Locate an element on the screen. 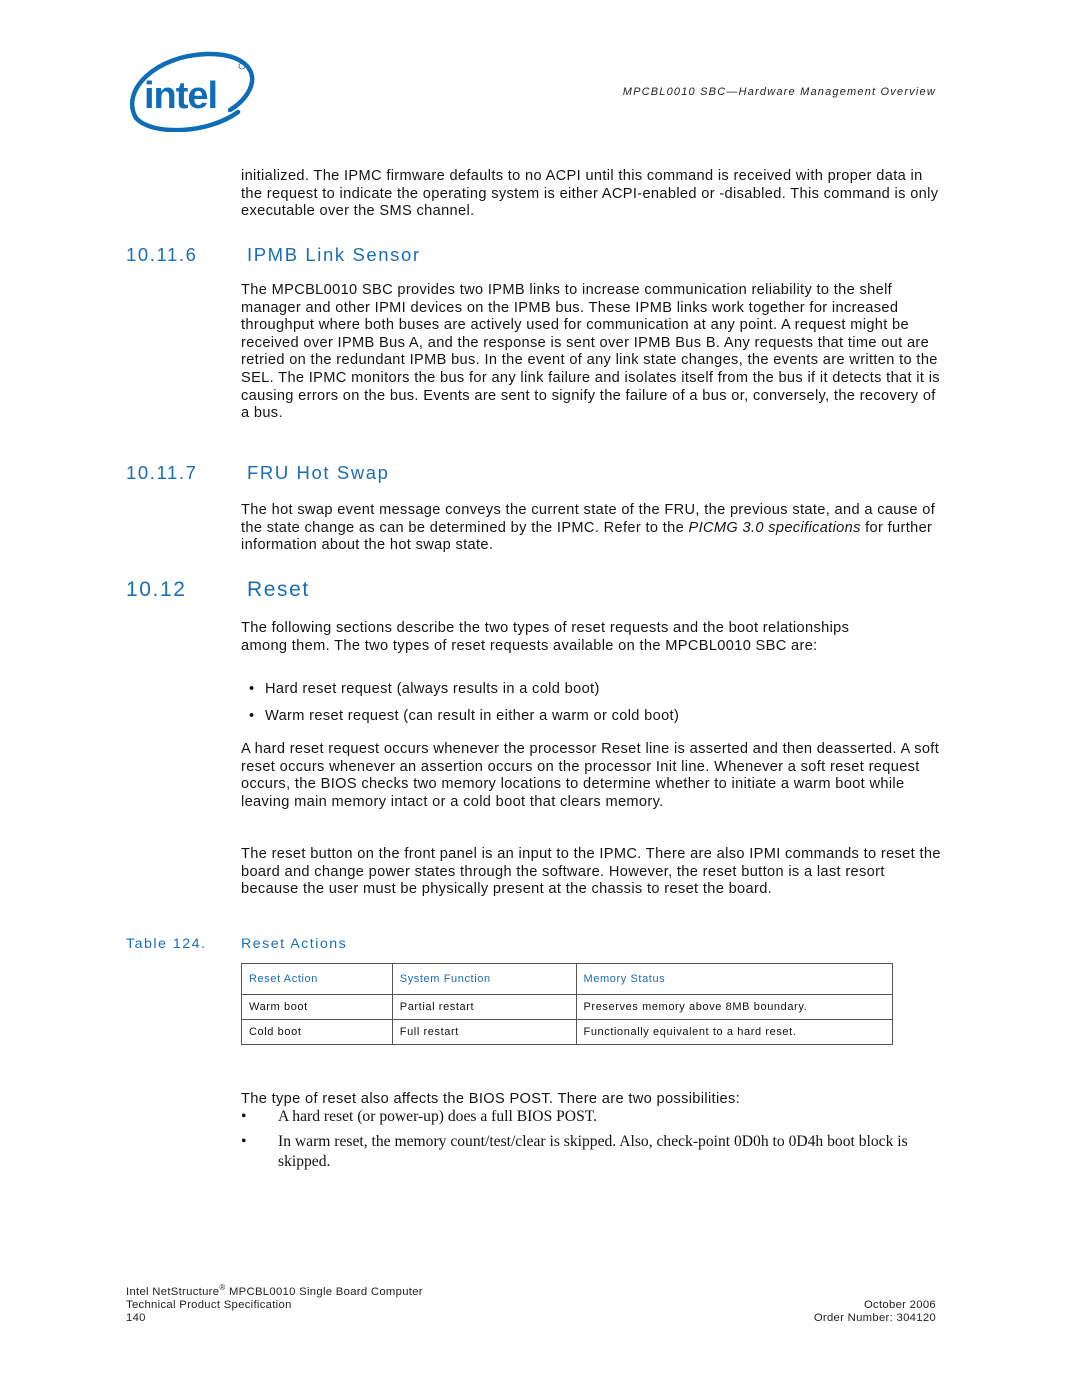 This screenshot has width=1080, height=1397. intel-logo-icon: intel is located at coordinates (192, 92).